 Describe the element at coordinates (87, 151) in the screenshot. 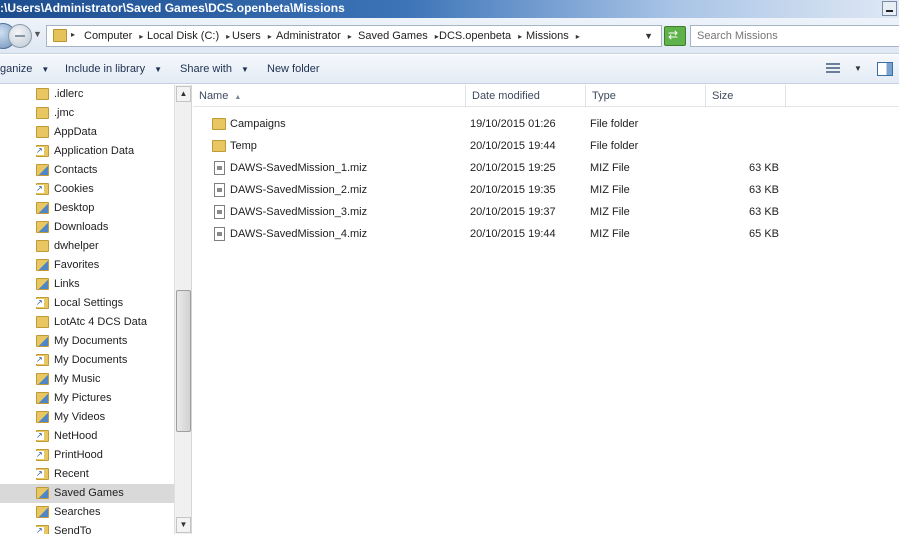

I see `nav-item-application-data: Application Data` at that location.